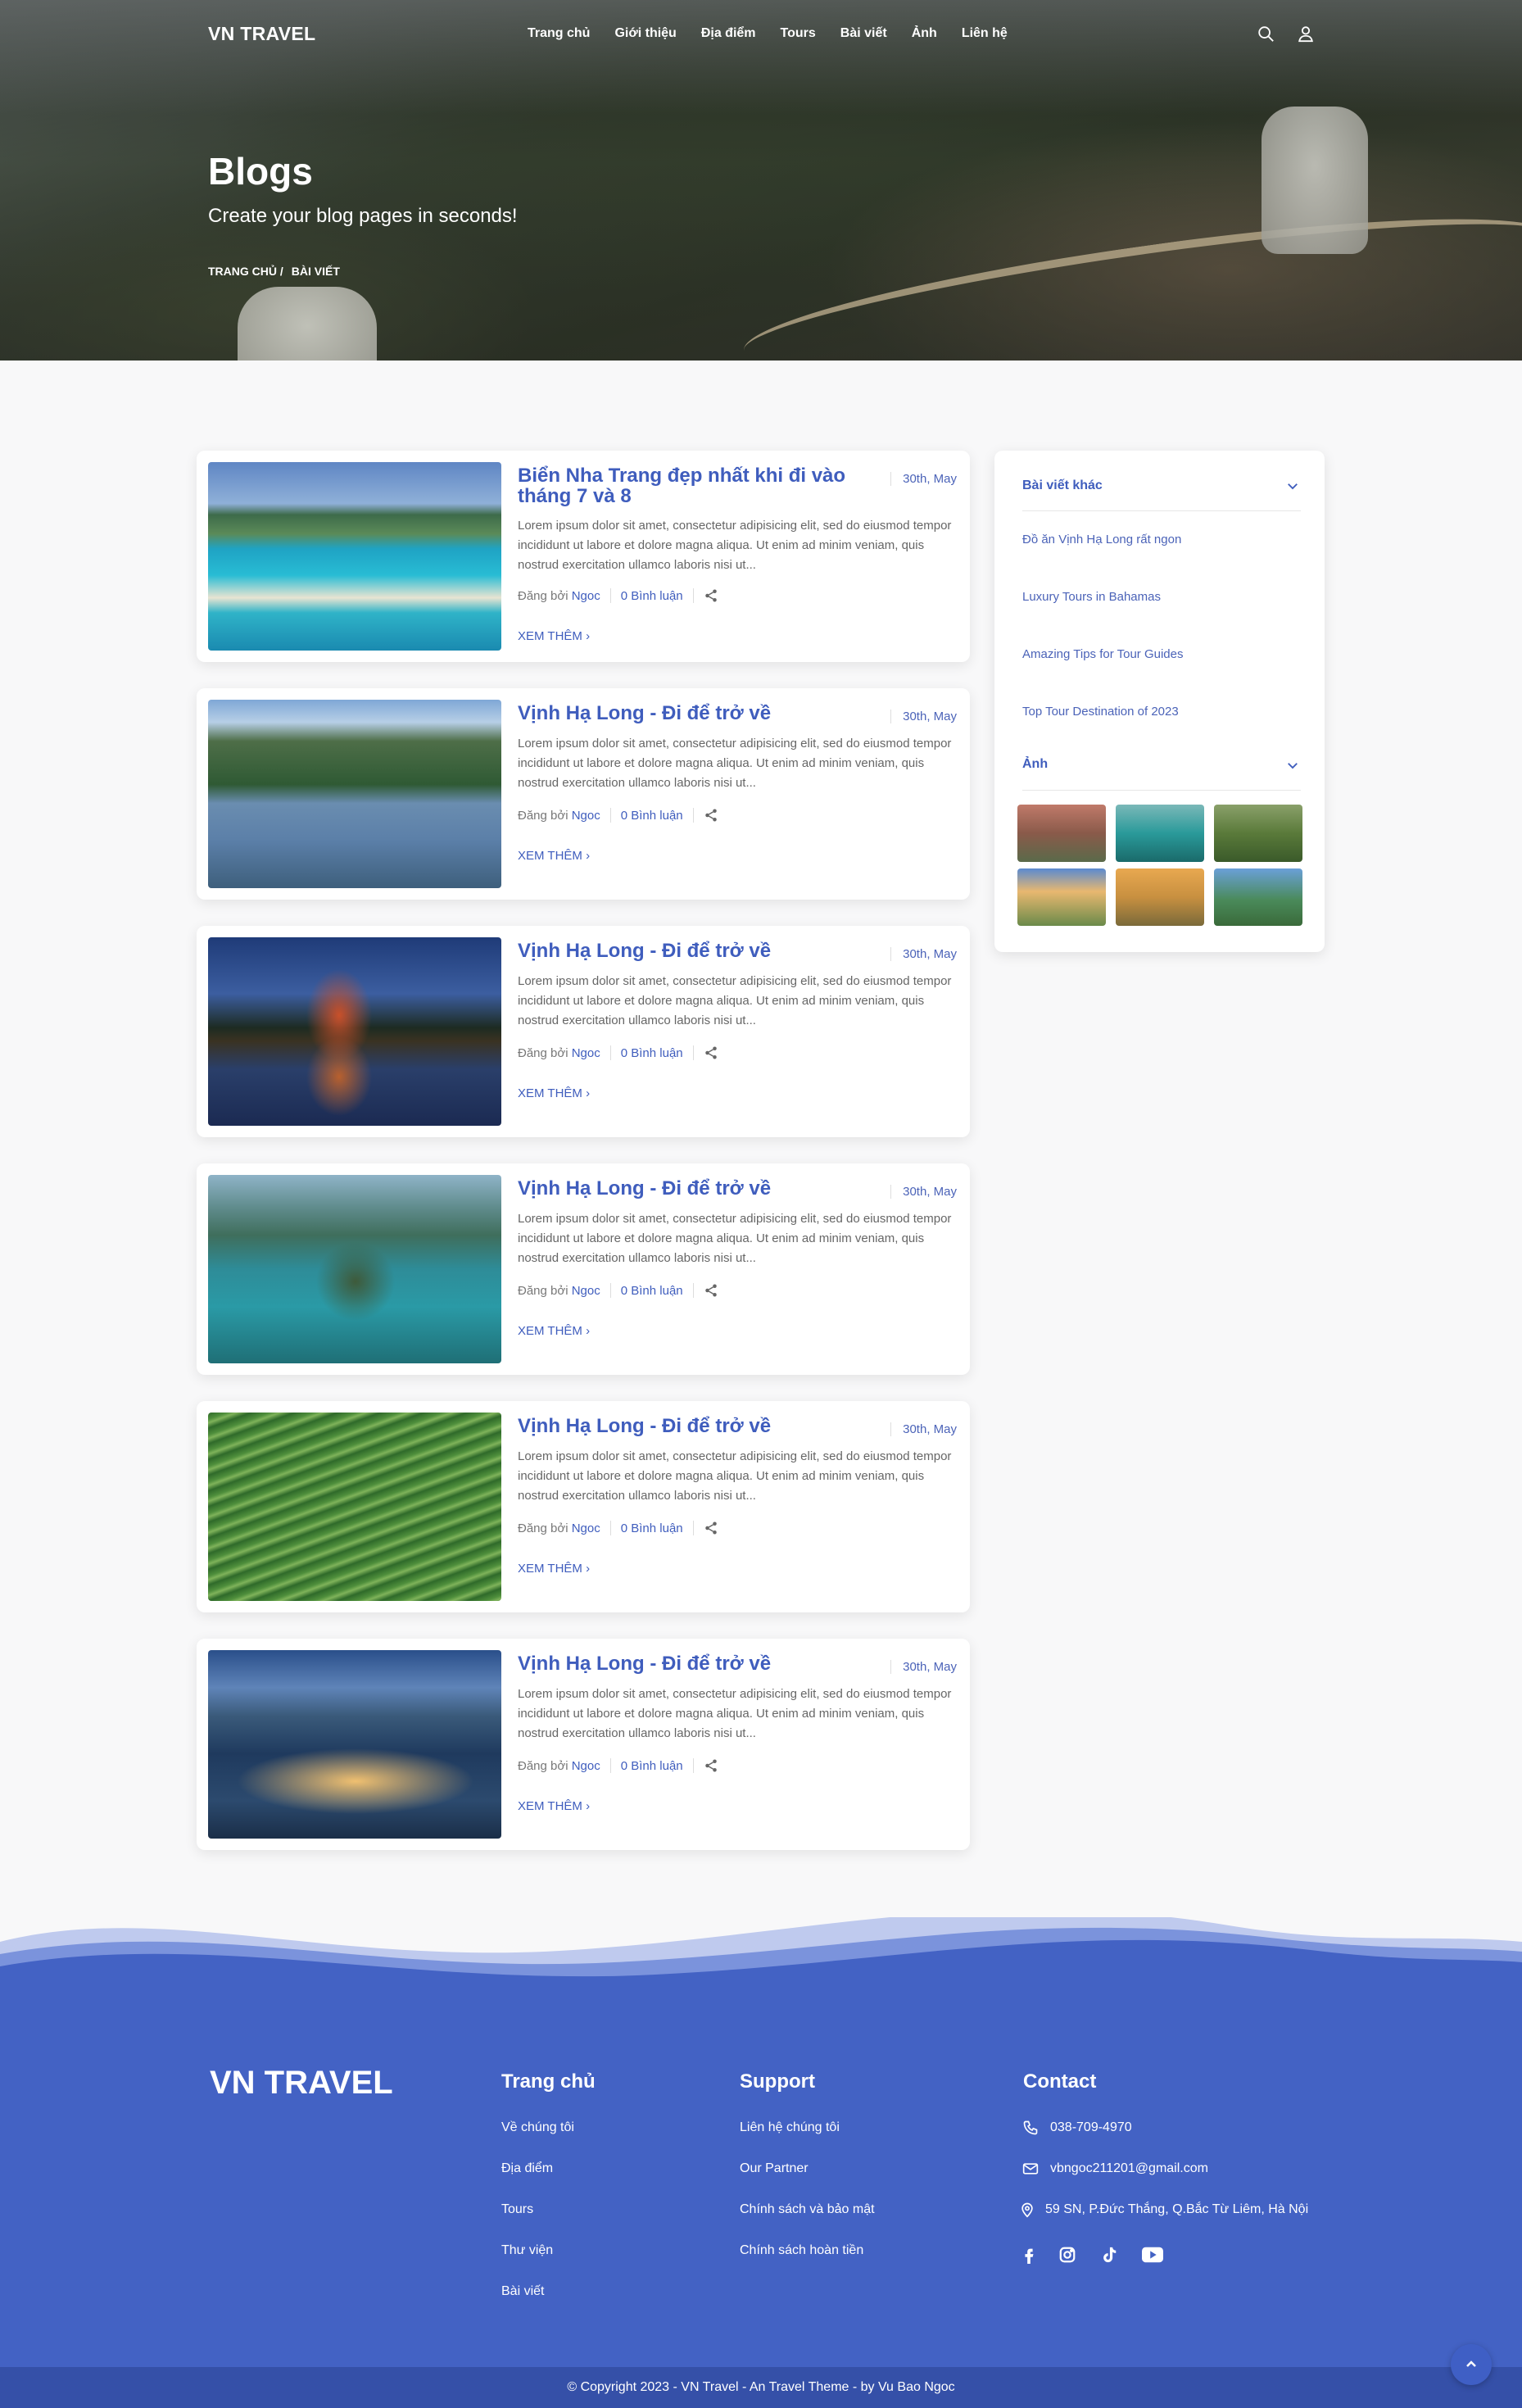 This screenshot has height=2408, width=1522. What do you see at coordinates (1062, 486) in the screenshot?
I see `sidebar-other-posts-heading: Bài viết khác` at bounding box center [1062, 486].